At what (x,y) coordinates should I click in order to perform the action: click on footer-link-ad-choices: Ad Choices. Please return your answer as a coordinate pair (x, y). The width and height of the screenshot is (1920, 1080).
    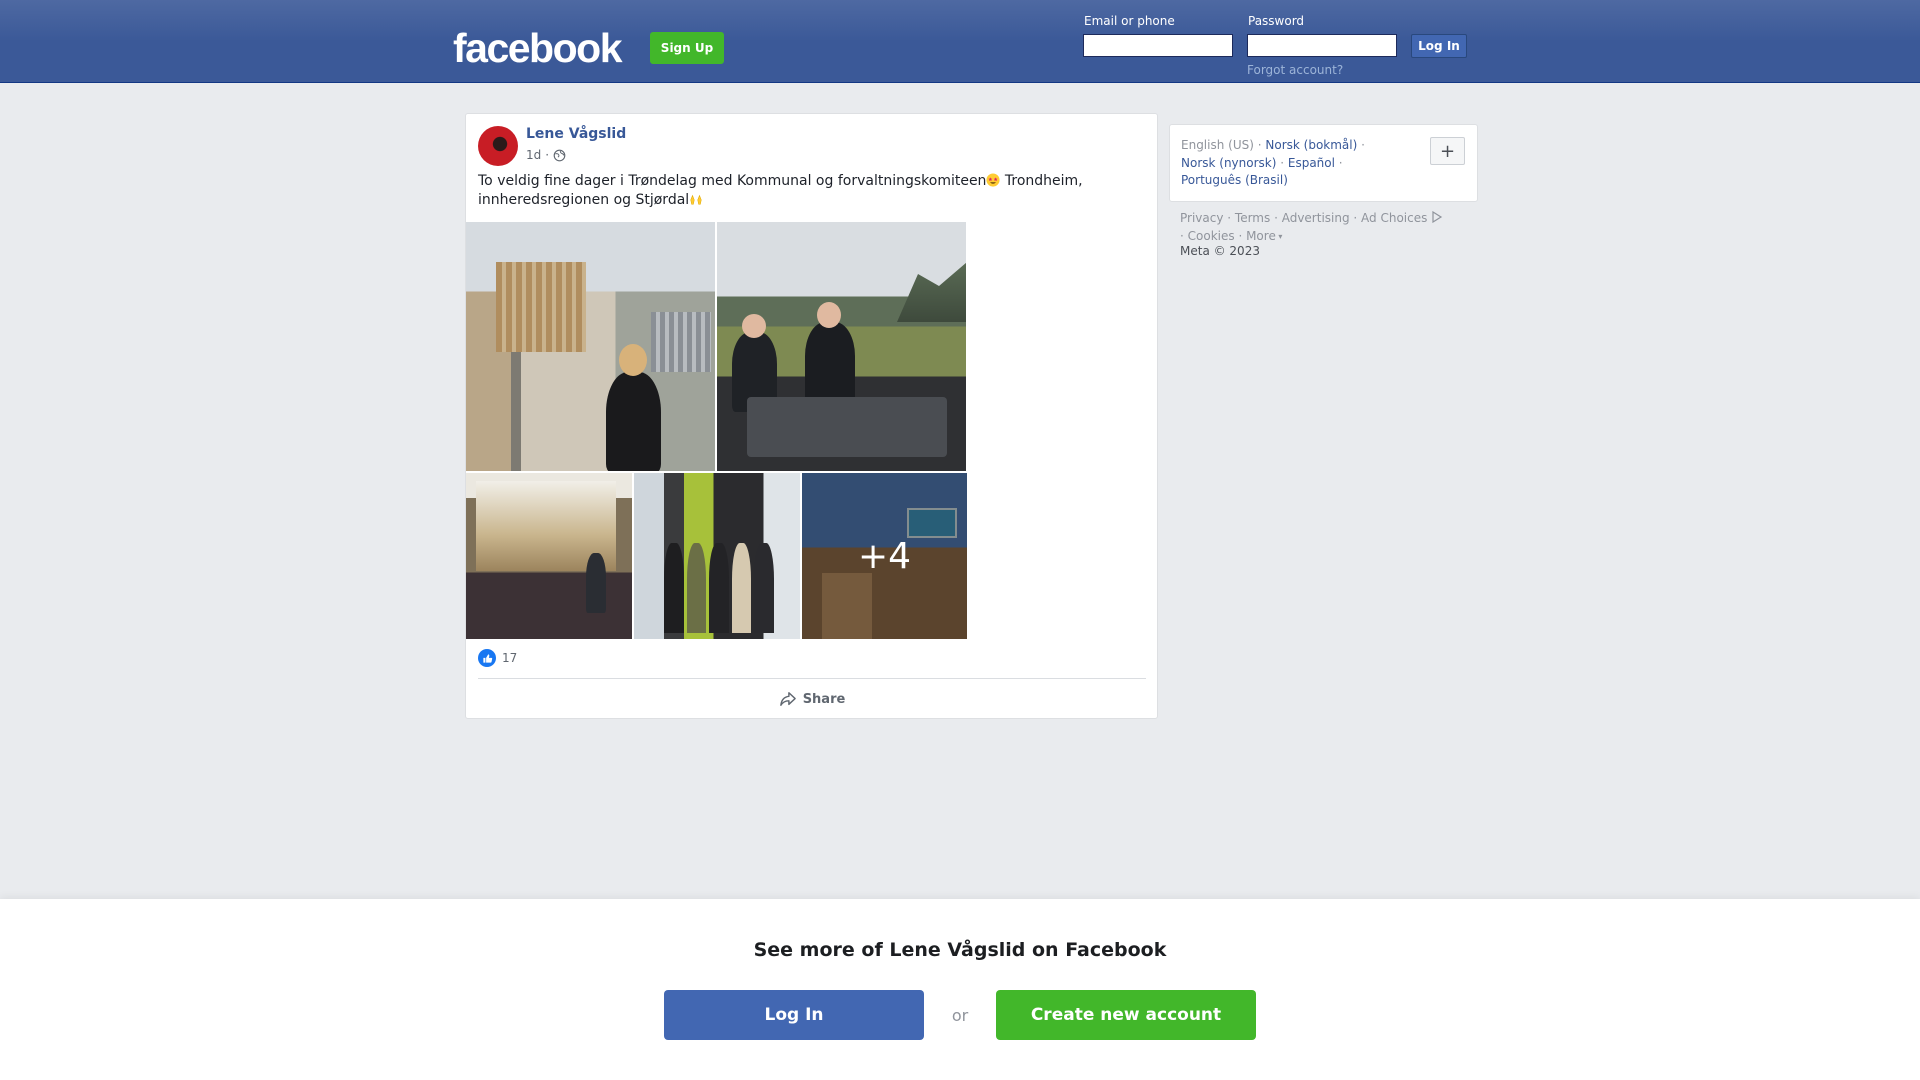
    Looking at the image, I should click on (1394, 218).